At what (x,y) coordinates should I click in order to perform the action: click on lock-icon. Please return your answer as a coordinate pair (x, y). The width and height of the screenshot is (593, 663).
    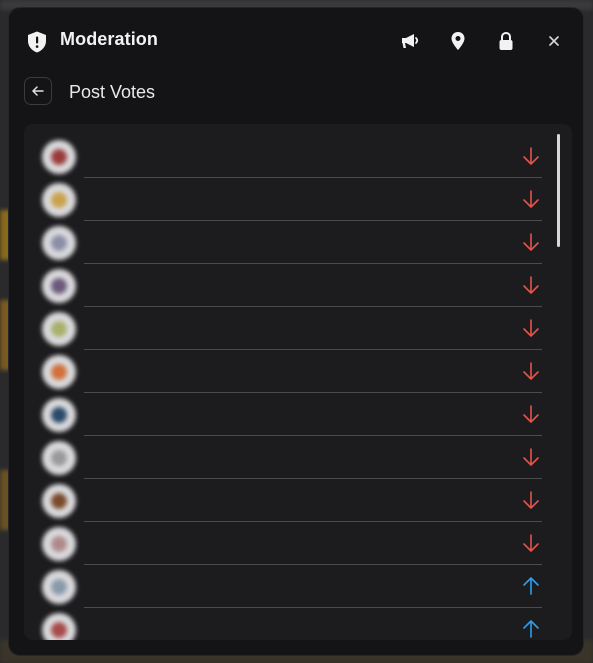
    Looking at the image, I should click on (506, 40).